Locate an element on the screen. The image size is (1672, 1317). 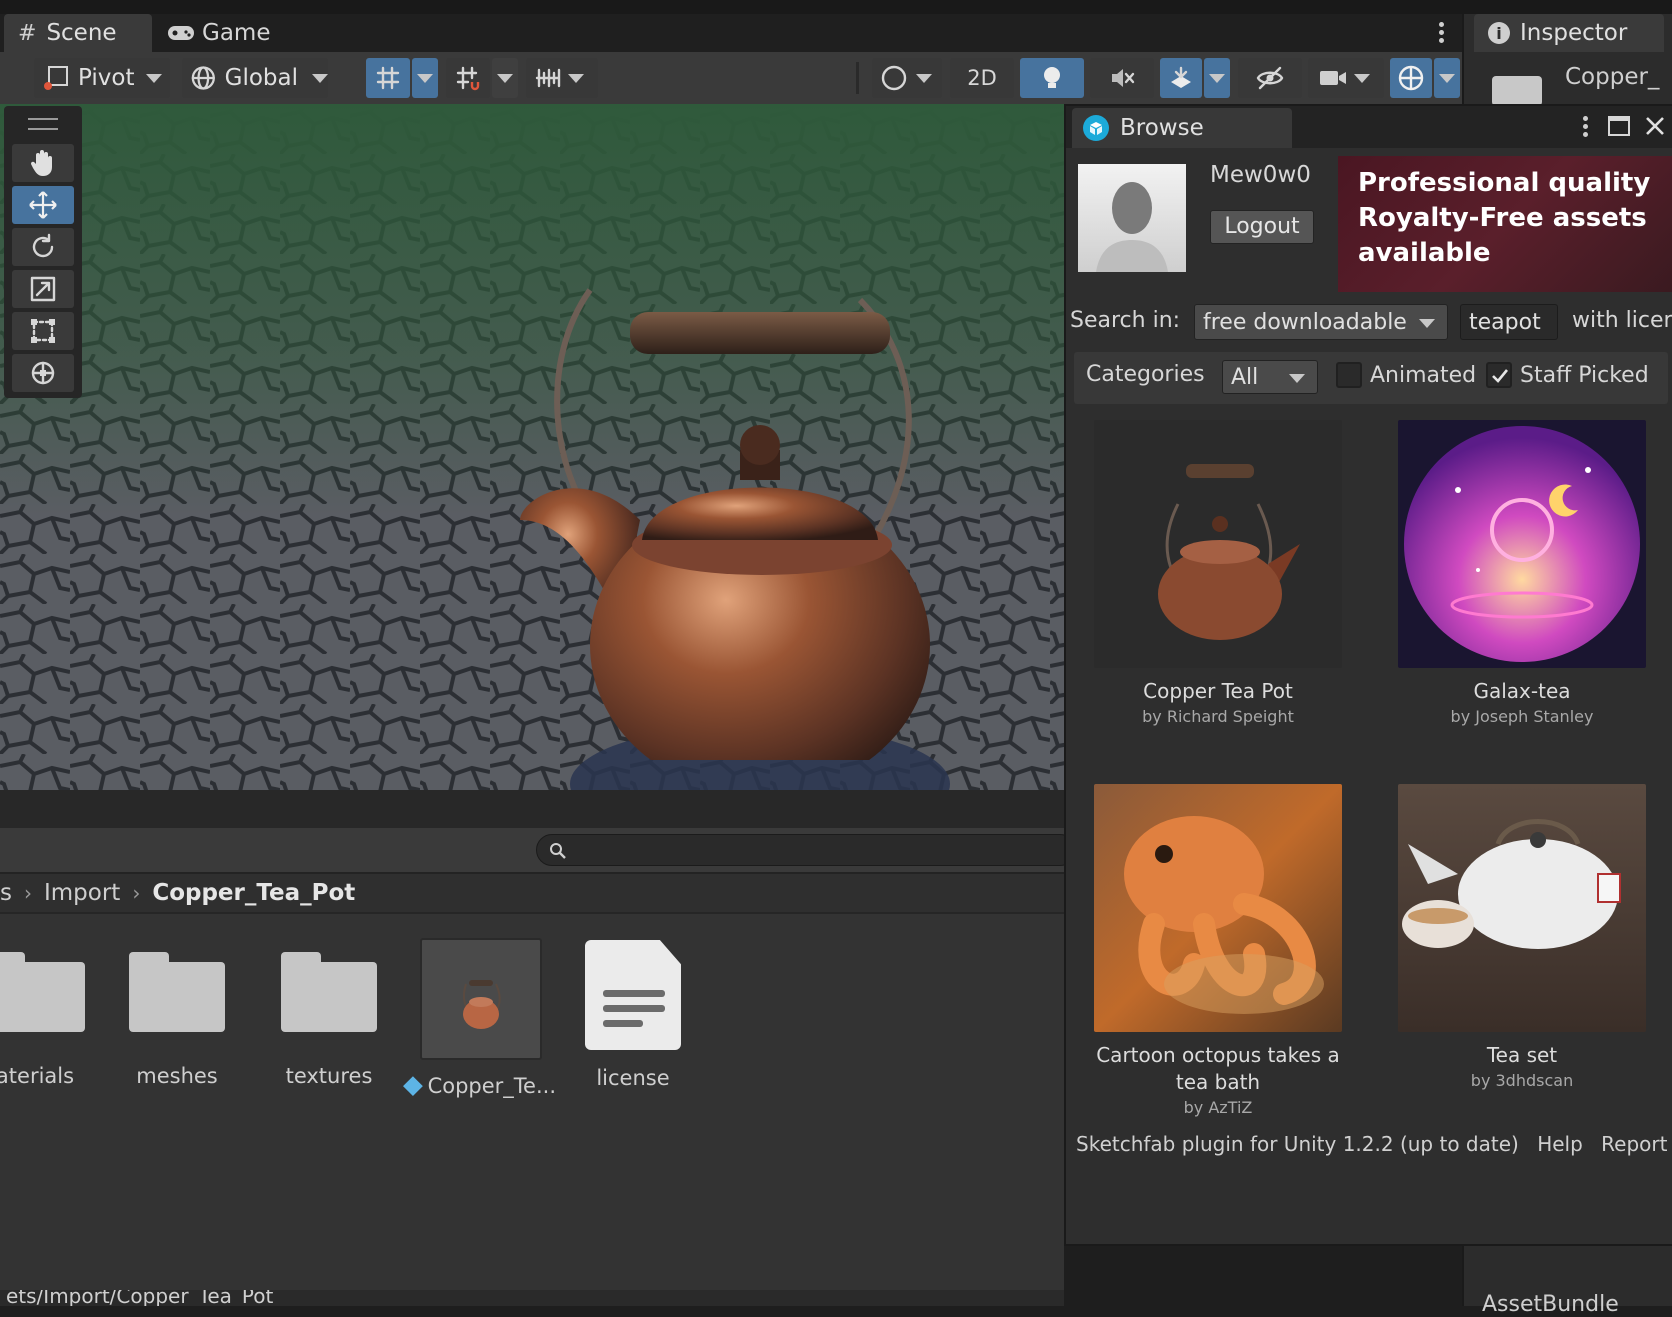
hidden-objects-toggle is located at coordinates (1270, 78).